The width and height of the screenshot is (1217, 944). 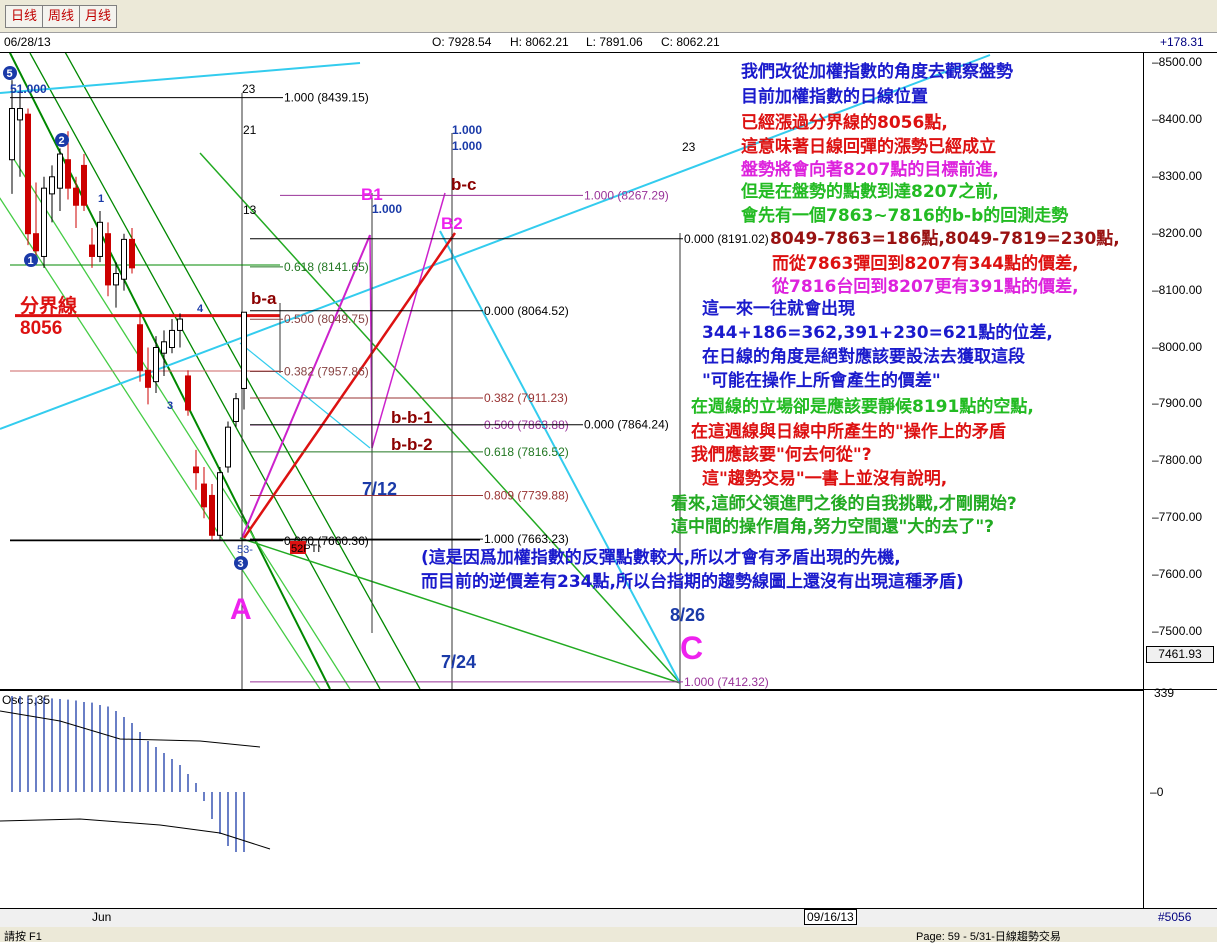 I want to click on price-tick-6: –7900.00, so click(x=1177, y=403).